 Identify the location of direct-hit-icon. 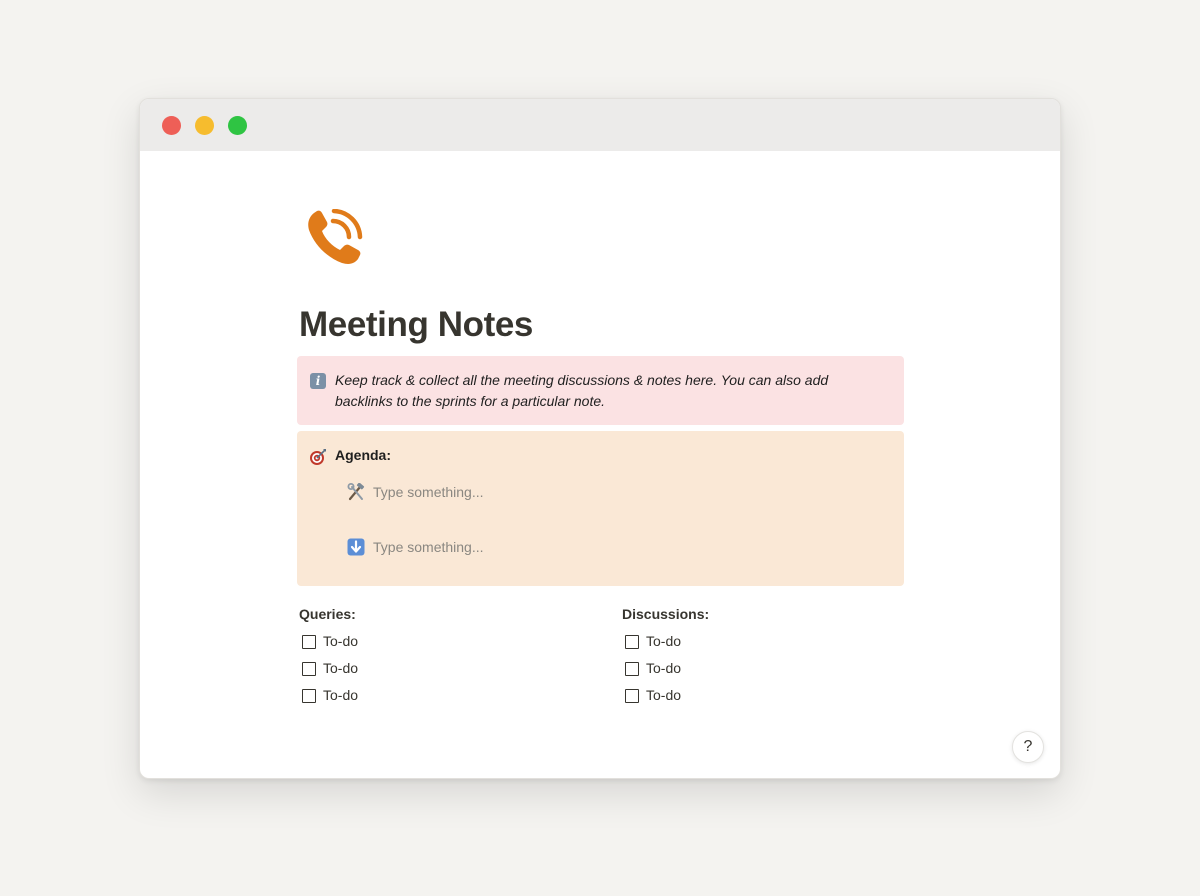
(318, 457).